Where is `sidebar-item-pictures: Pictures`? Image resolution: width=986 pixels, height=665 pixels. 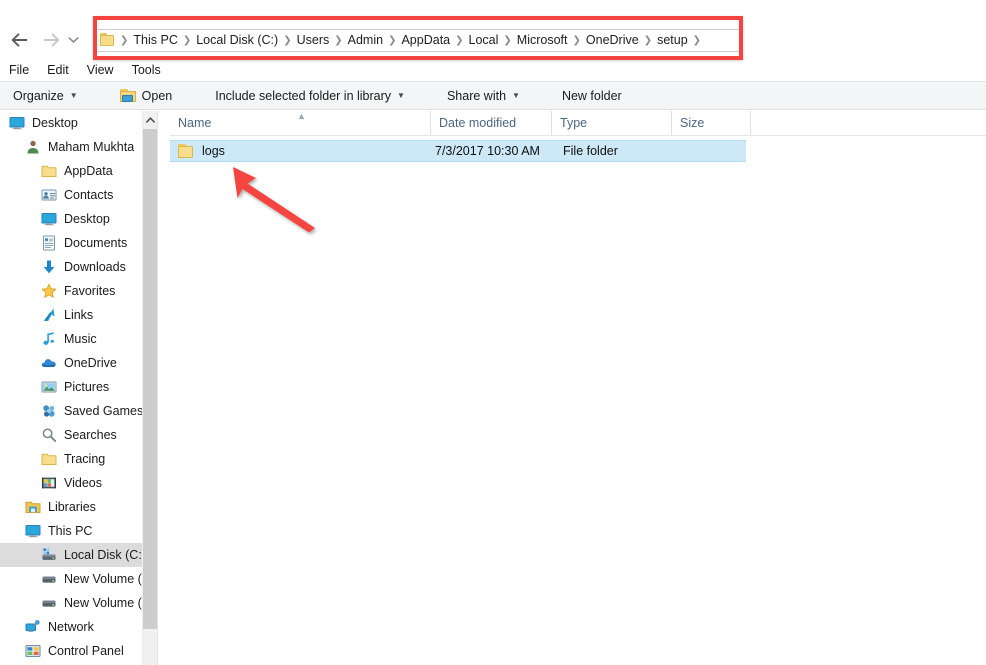
sidebar-item-pictures: Pictures is located at coordinates (71, 387).